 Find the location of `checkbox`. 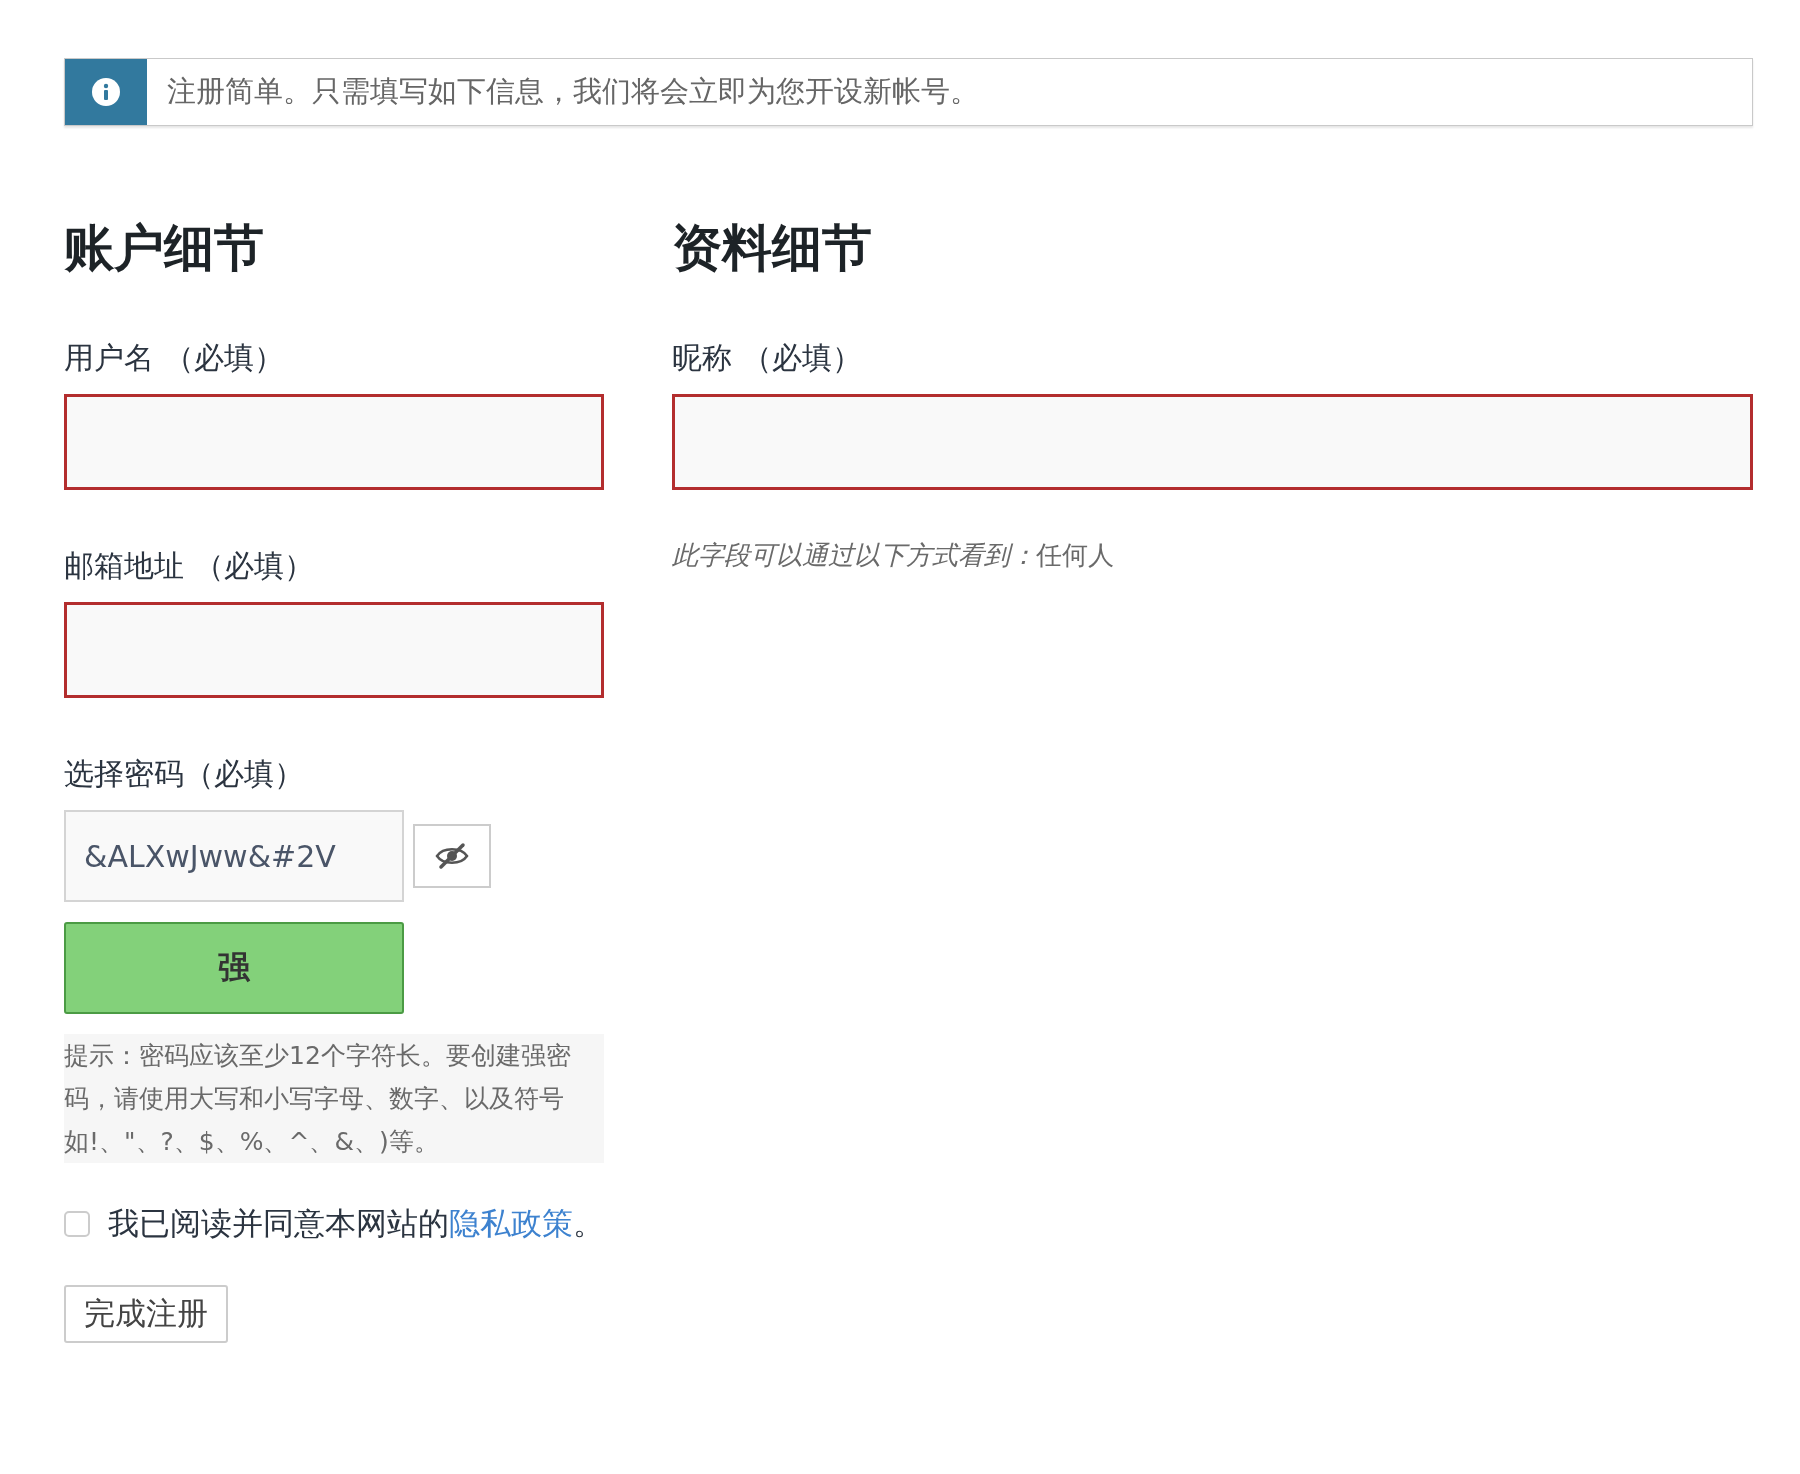

checkbox is located at coordinates (77, 1224).